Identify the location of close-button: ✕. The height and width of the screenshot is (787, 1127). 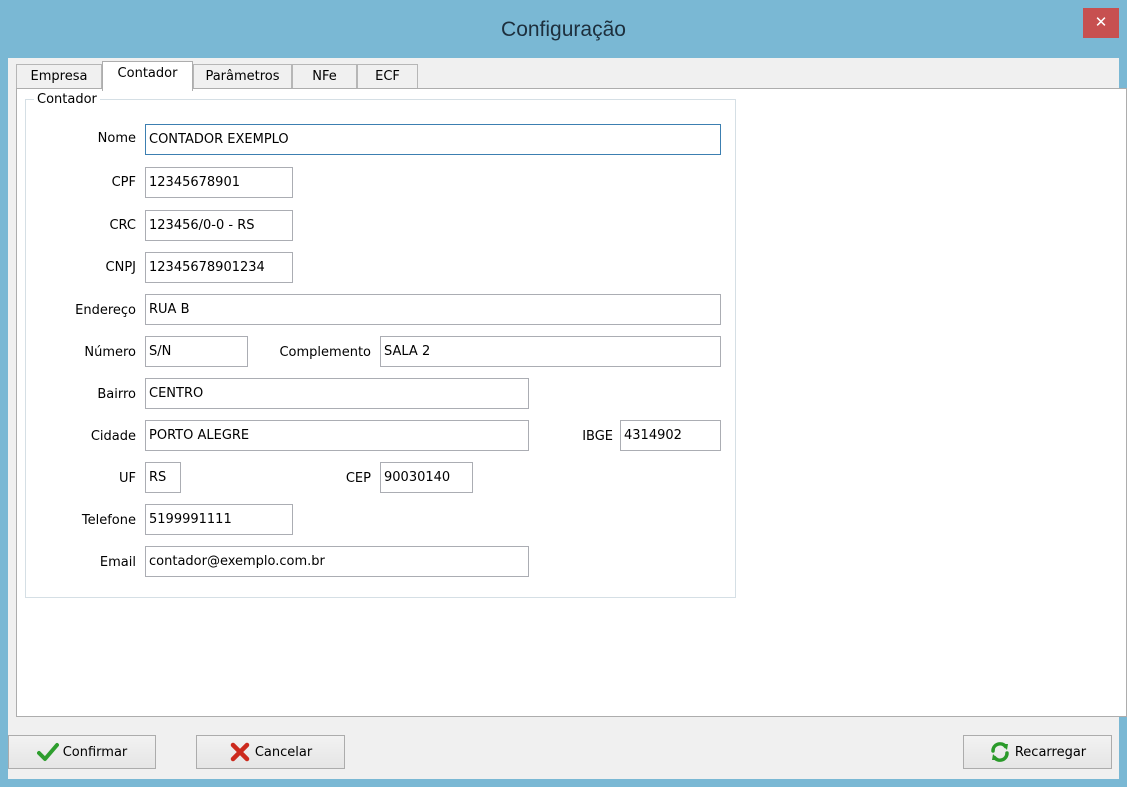
(1101, 23).